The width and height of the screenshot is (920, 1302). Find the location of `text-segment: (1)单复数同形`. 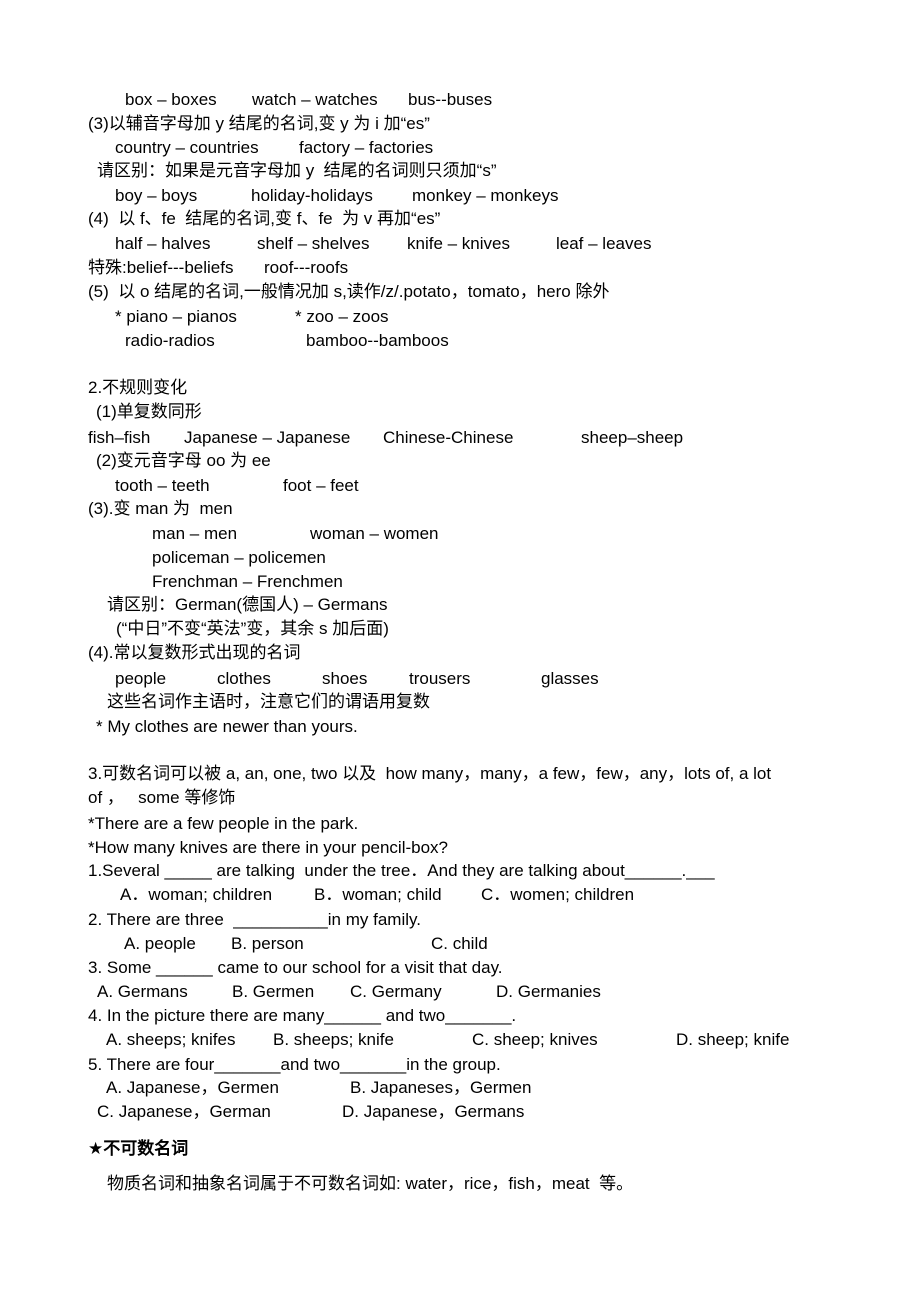

text-segment: (1)单复数同形 is located at coordinates (149, 411).